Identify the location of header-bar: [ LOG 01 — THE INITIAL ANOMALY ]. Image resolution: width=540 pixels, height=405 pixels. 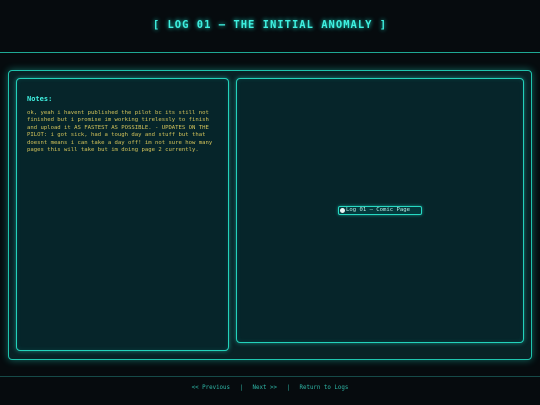
(270, 26).